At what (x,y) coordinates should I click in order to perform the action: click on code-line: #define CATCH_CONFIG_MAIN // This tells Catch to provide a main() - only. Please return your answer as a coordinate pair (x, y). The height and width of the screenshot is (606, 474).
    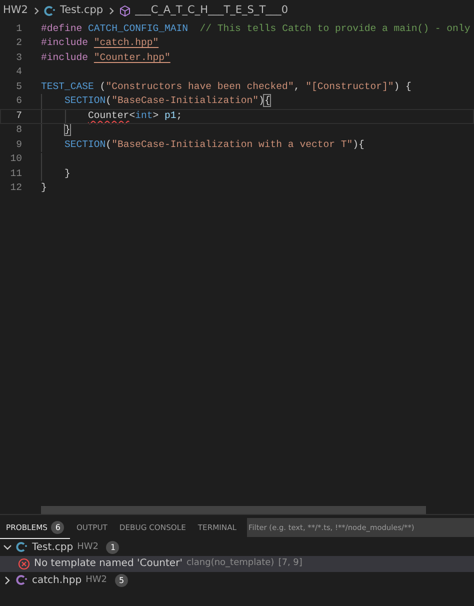
    Looking at the image, I should click on (255, 29).